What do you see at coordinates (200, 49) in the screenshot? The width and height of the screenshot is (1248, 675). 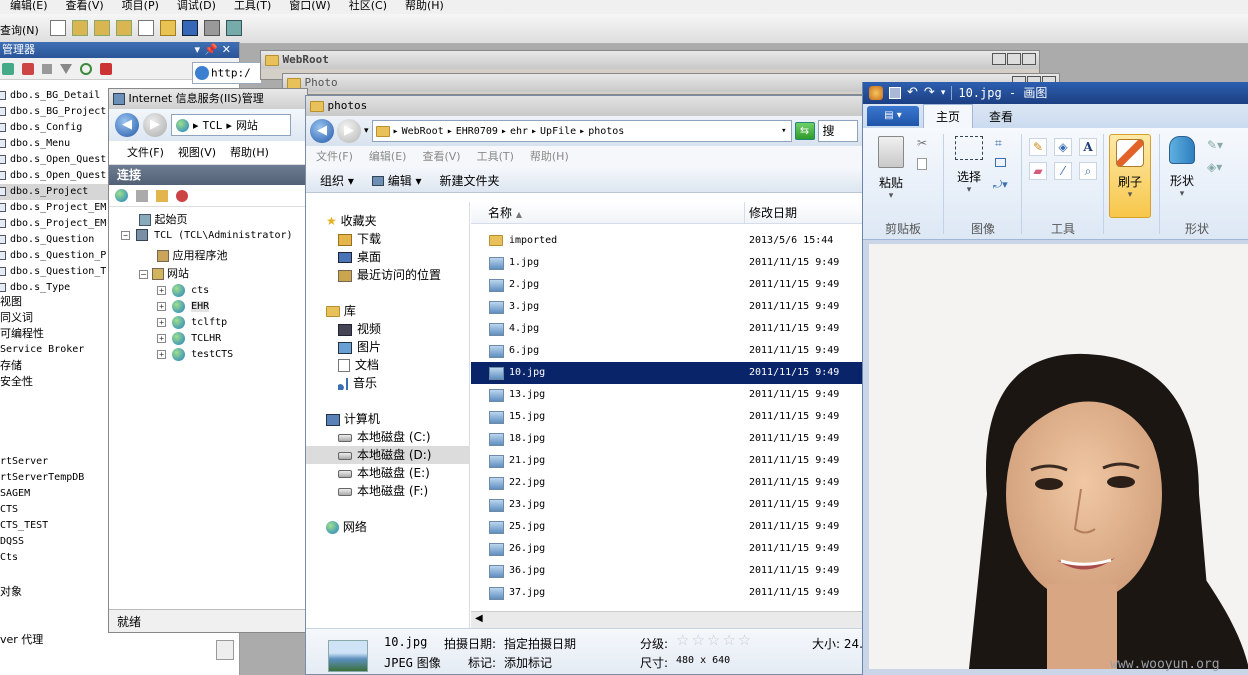 I see `panel-button: ▾` at bounding box center [200, 49].